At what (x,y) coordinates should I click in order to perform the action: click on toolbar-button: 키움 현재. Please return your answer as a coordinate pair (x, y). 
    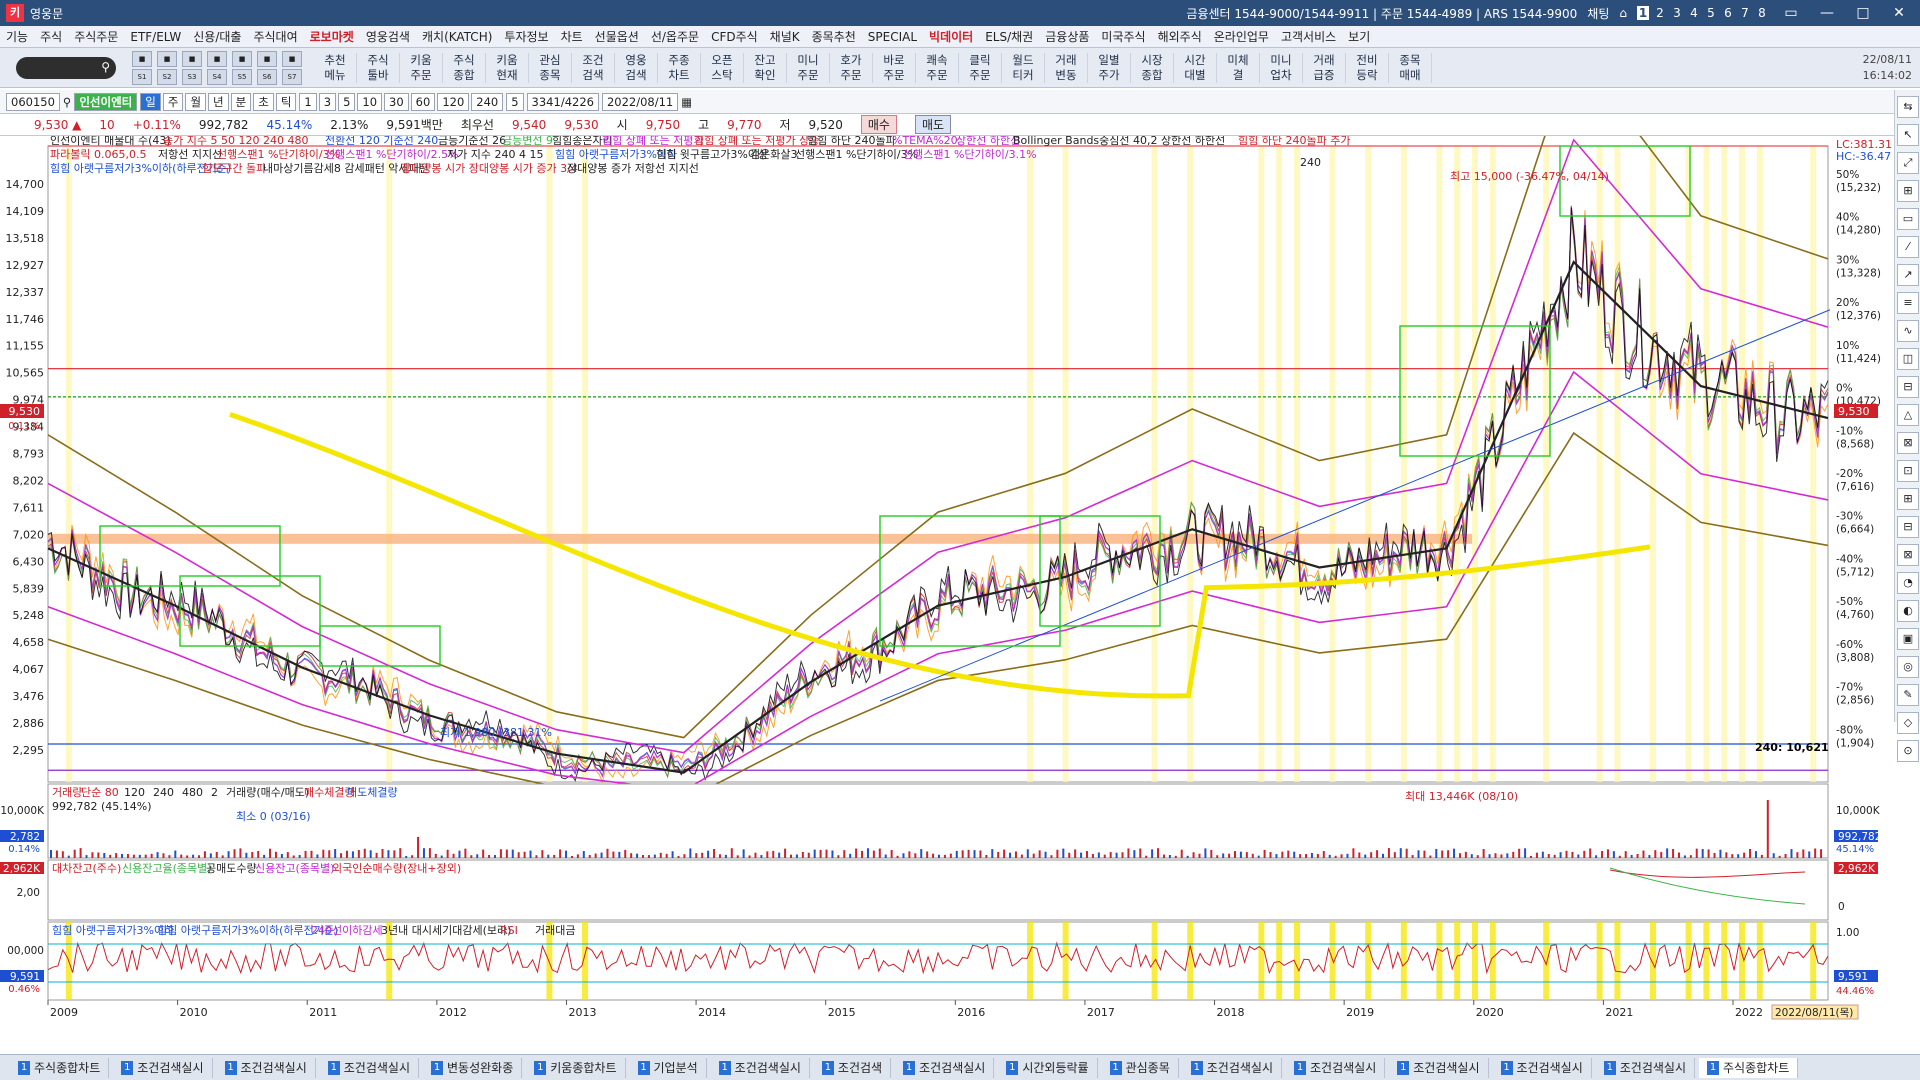
    Looking at the image, I should click on (507, 67).